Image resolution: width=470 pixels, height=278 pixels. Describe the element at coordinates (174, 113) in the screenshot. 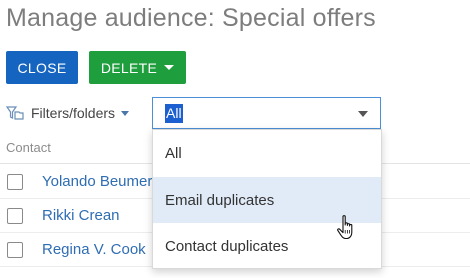

I see `select-value: All` at that location.